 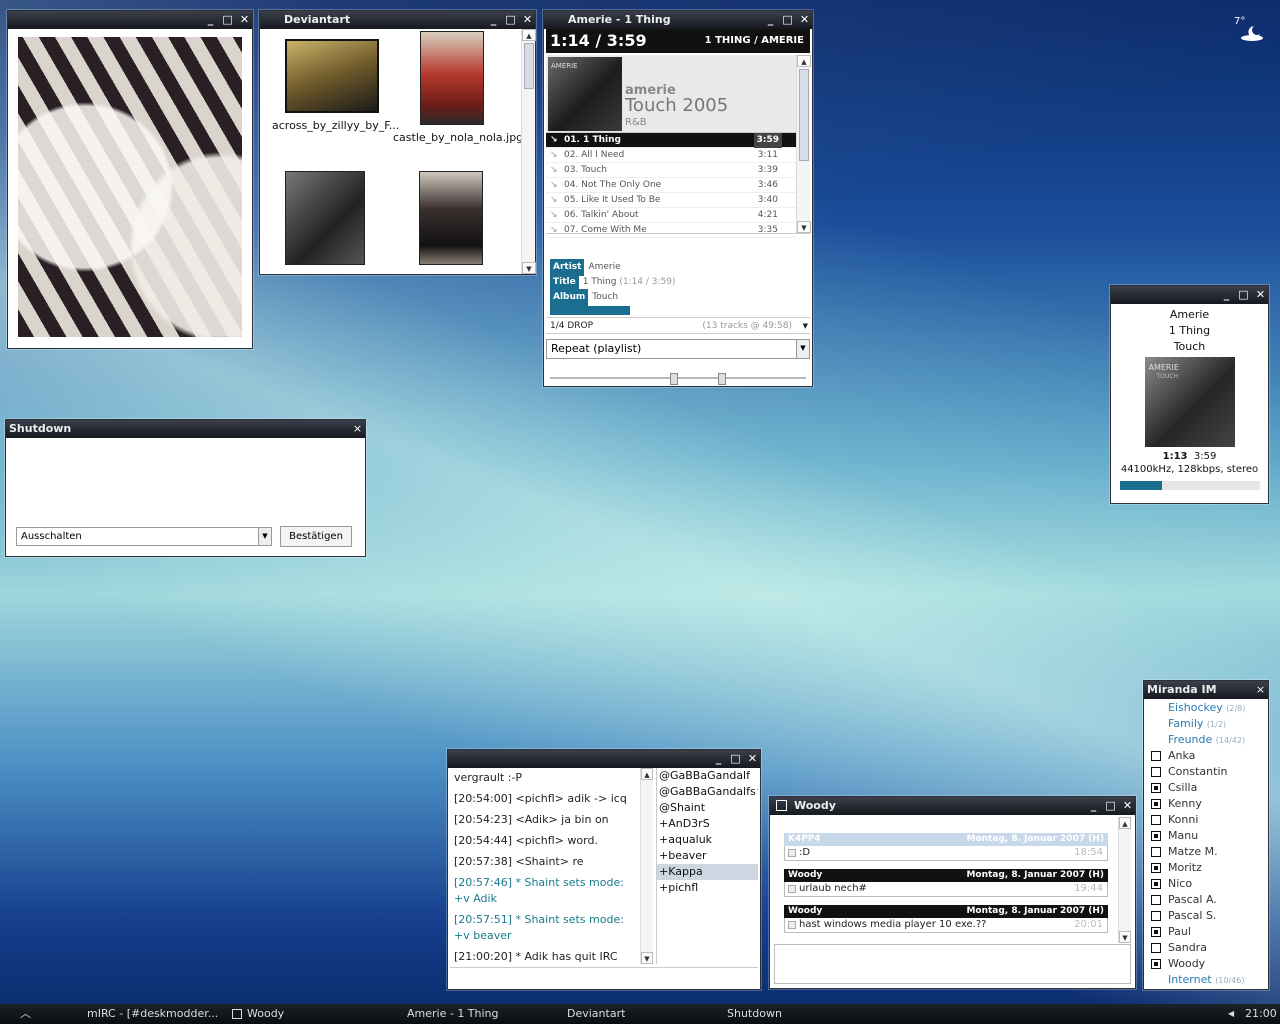 I want to click on shutdown-titlebar: Shutdown ×, so click(x=185, y=429).